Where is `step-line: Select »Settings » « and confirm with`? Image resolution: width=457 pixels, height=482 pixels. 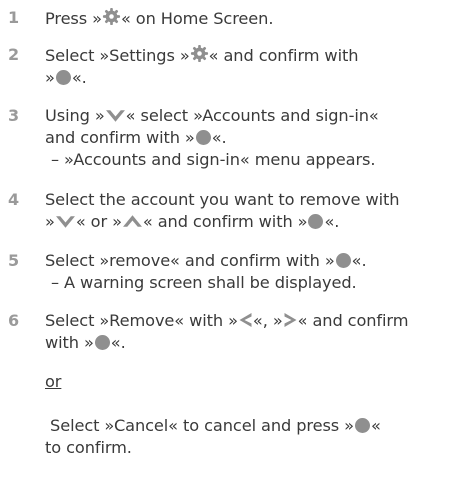 step-line: Select »Settings » « and confirm with is located at coordinates (202, 54).